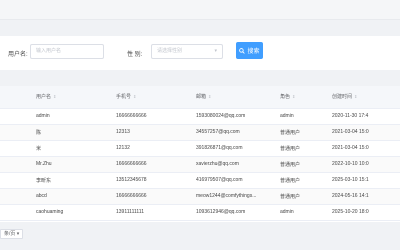 The width and height of the screenshot is (400, 250). What do you see at coordinates (72, 180) in the screenshot?
I see `cell-username: 李昕东` at bounding box center [72, 180].